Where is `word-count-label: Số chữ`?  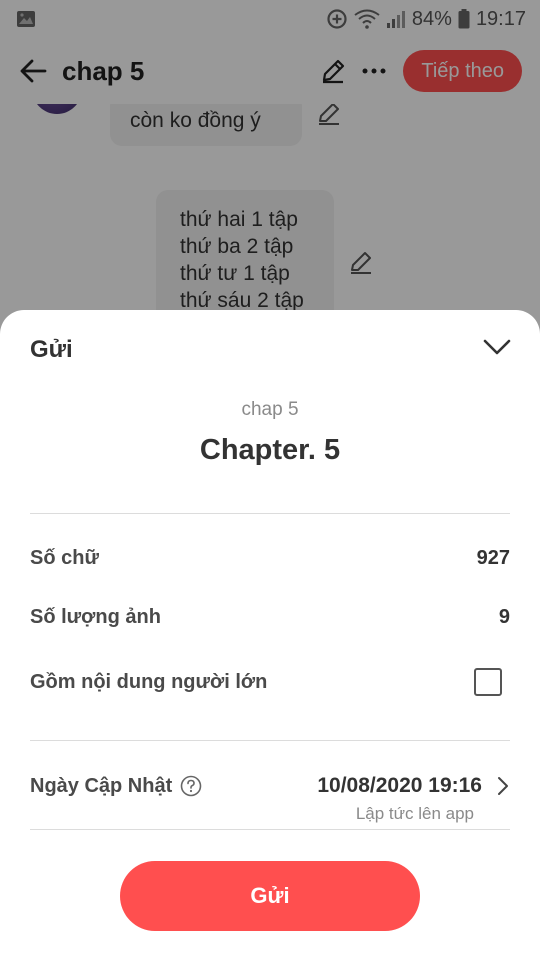
word-count-label: Số chữ is located at coordinates (64, 558).